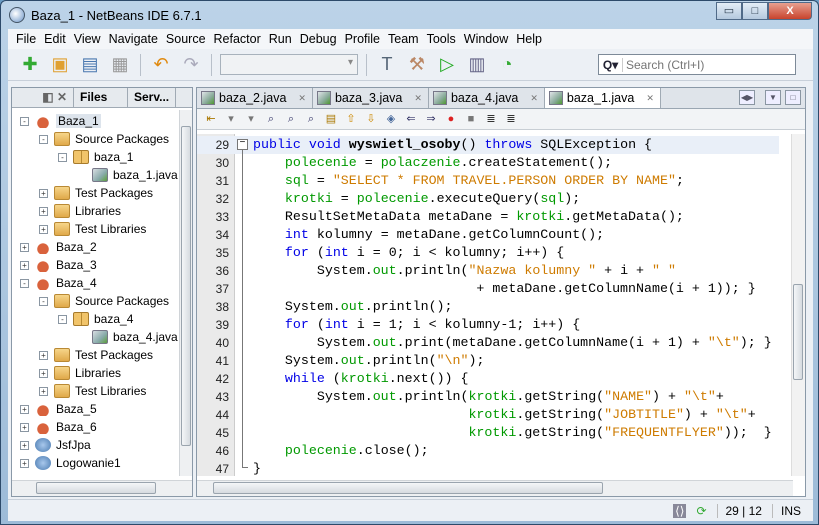  What do you see at coordinates (58, 427) in the screenshot?
I see `tree-item: + Baza_6` at bounding box center [58, 427].